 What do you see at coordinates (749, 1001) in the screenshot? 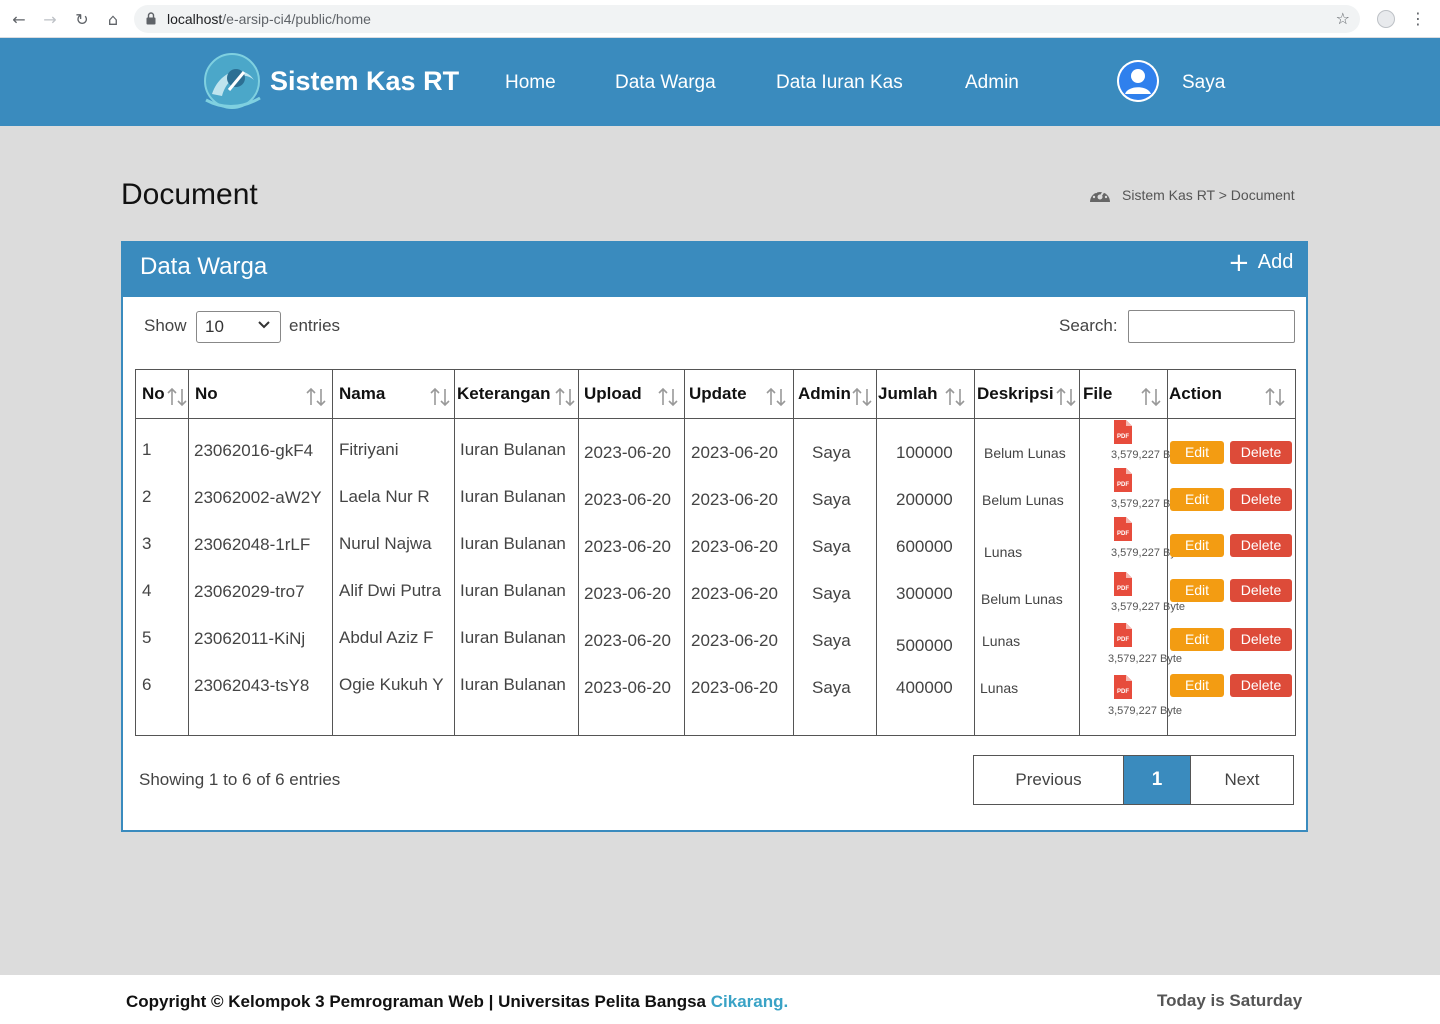
I see `city-link: Cikarang.` at bounding box center [749, 1001].